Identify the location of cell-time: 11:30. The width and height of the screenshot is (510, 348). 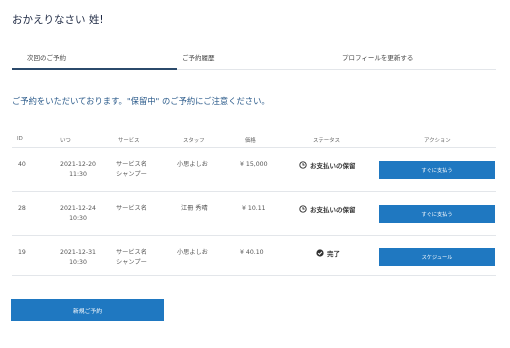
(78, 174).